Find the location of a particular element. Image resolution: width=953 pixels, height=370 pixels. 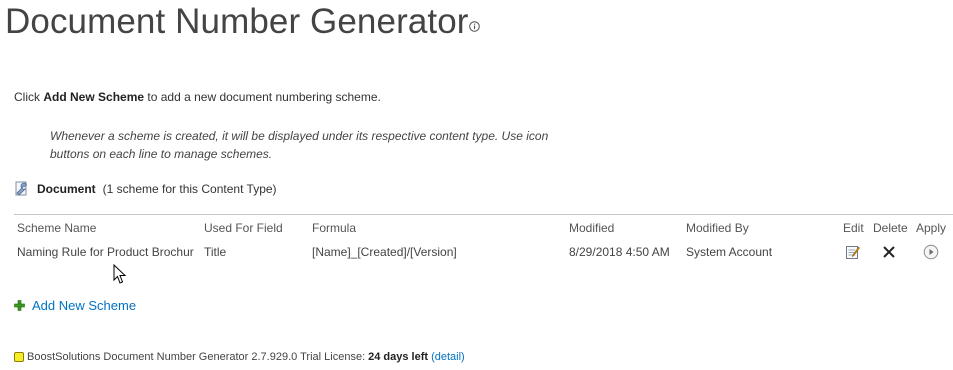

modified-cell: 8/29/2018 4:50 AM is located at coordinates (619, 252).